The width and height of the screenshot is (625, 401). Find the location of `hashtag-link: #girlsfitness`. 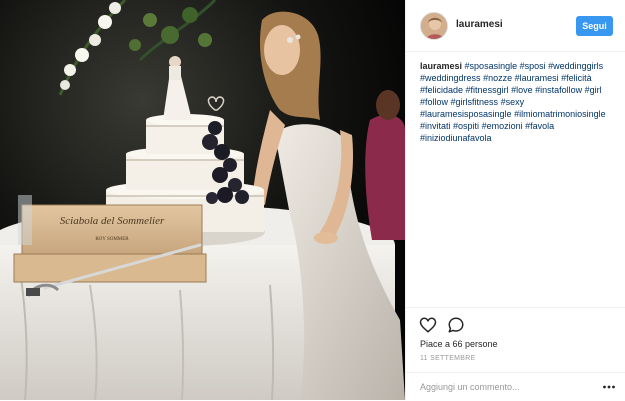

hashtag-link: #girlsfitness is located at coordinates (475, 102).